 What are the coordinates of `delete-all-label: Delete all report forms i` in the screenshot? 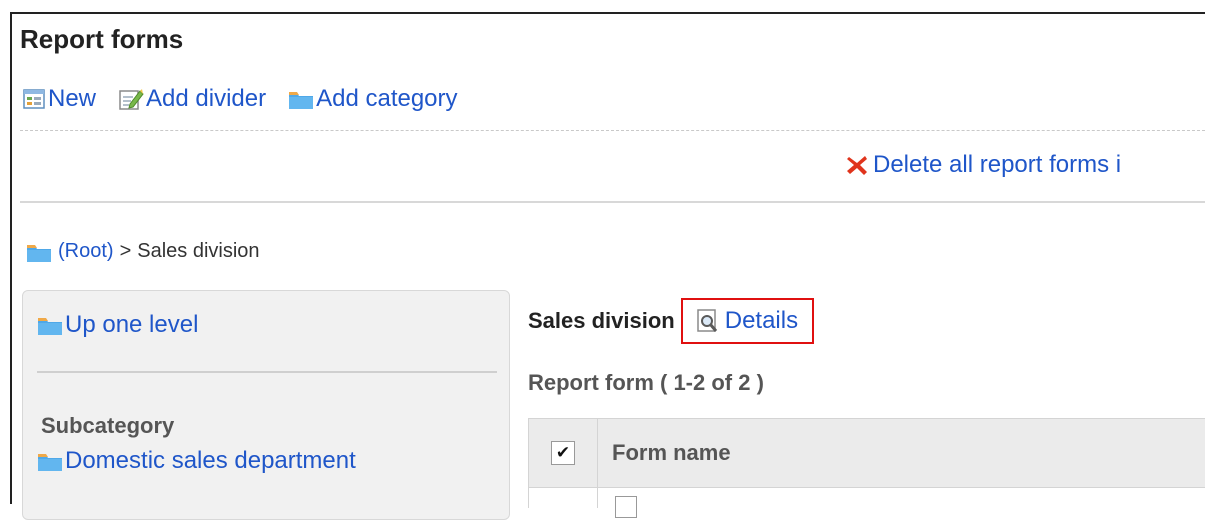 It's located at (997, 165).